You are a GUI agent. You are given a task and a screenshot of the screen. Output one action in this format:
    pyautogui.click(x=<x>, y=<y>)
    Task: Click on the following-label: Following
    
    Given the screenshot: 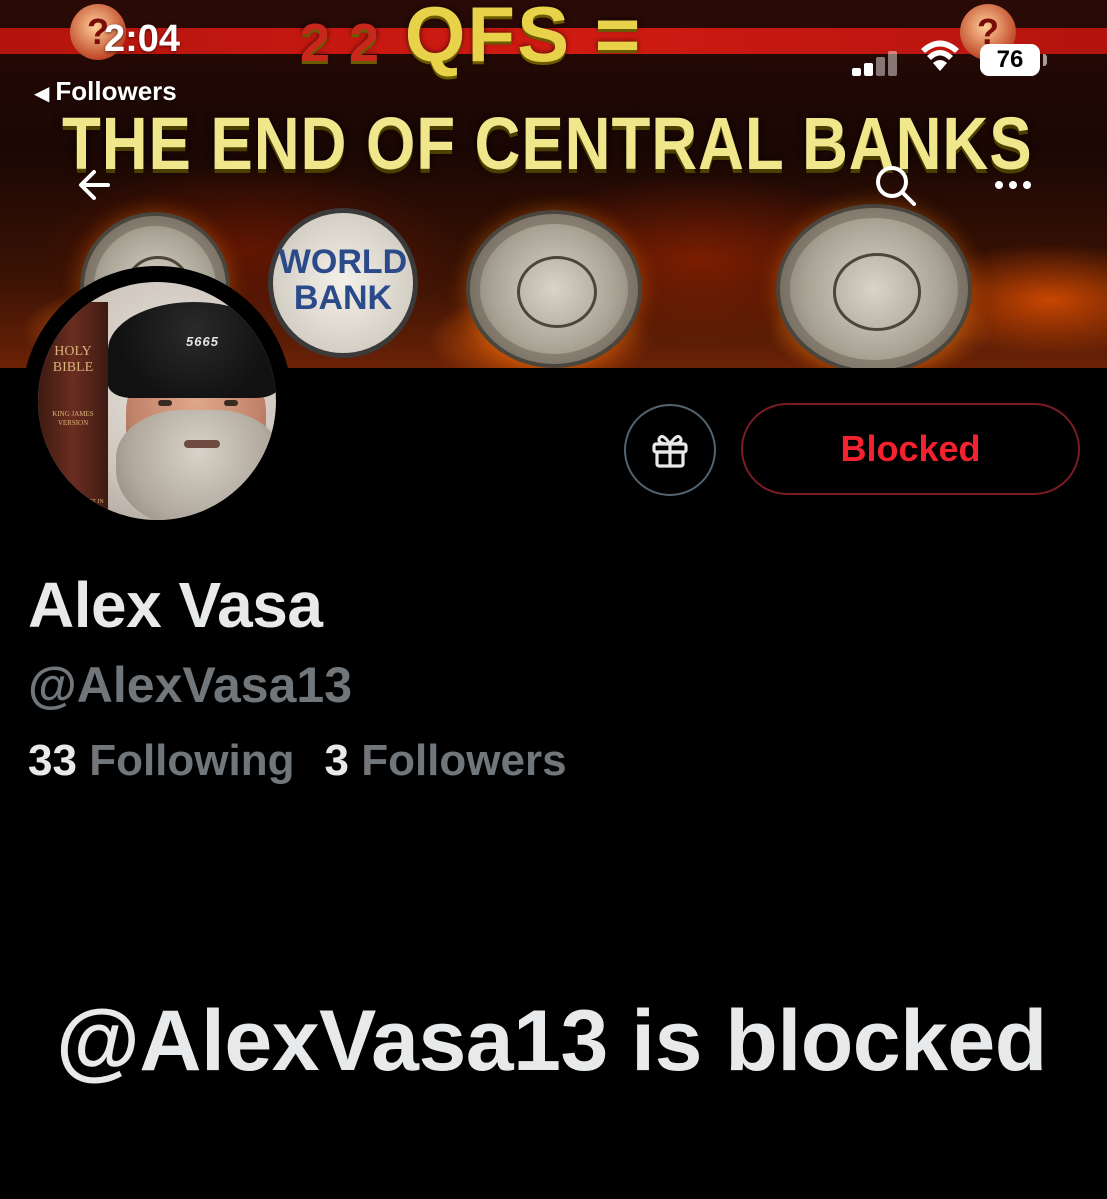 What is the action you would take?
    pyautogui.click(x=192, y=760)
    